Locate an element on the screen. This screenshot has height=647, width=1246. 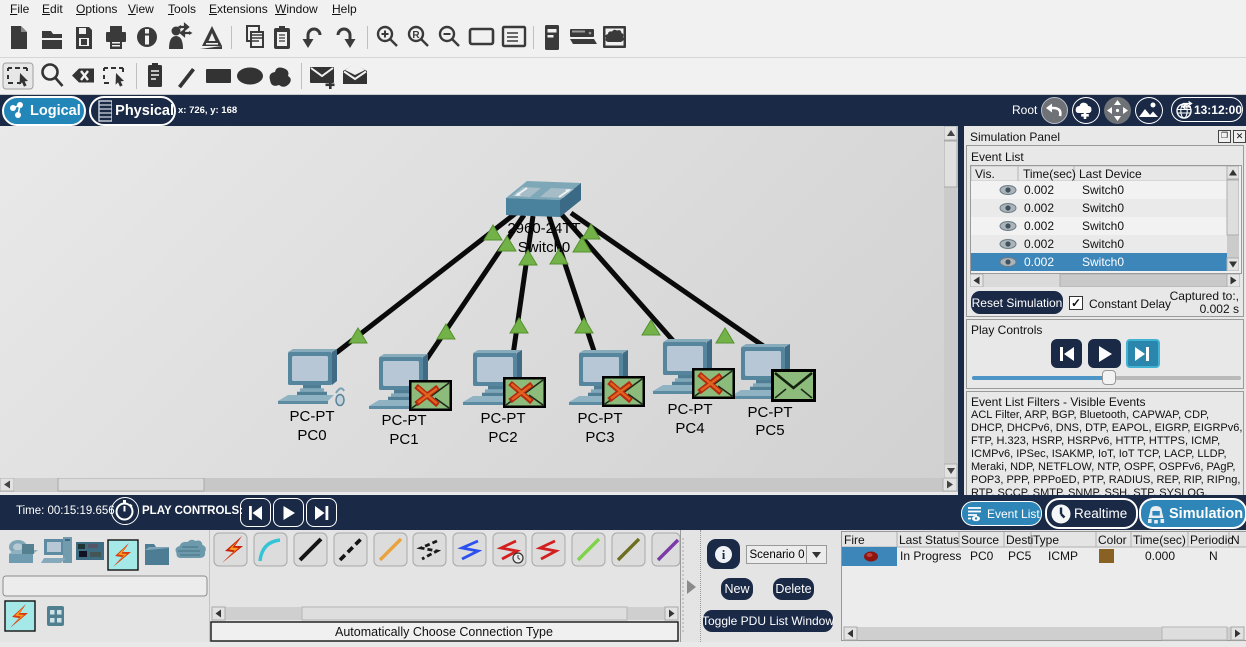
svg-text: Fire is located at coordinates (854, 540).